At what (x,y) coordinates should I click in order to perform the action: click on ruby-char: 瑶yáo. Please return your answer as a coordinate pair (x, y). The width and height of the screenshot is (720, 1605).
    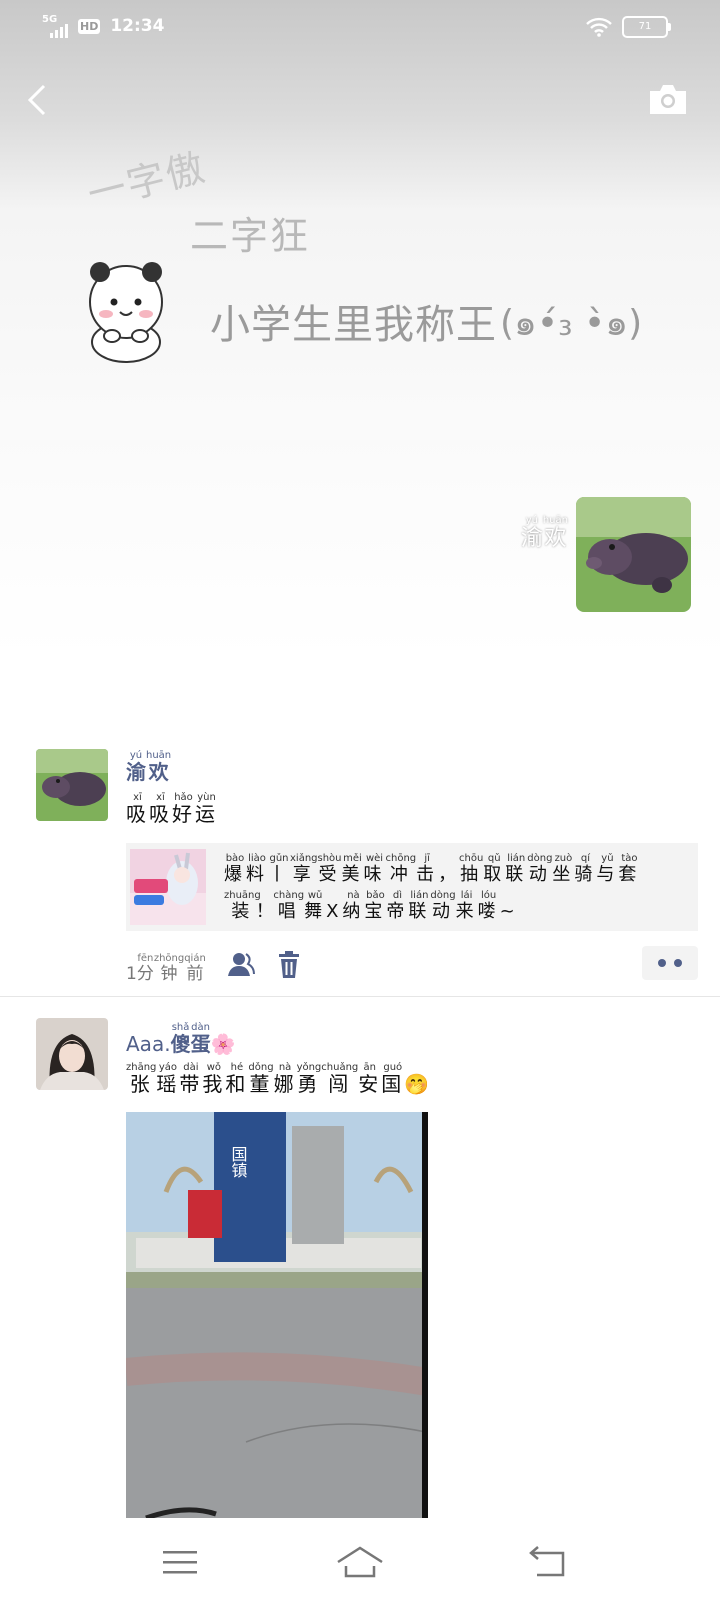
    Looking at the image, I should click on (168, 1079).